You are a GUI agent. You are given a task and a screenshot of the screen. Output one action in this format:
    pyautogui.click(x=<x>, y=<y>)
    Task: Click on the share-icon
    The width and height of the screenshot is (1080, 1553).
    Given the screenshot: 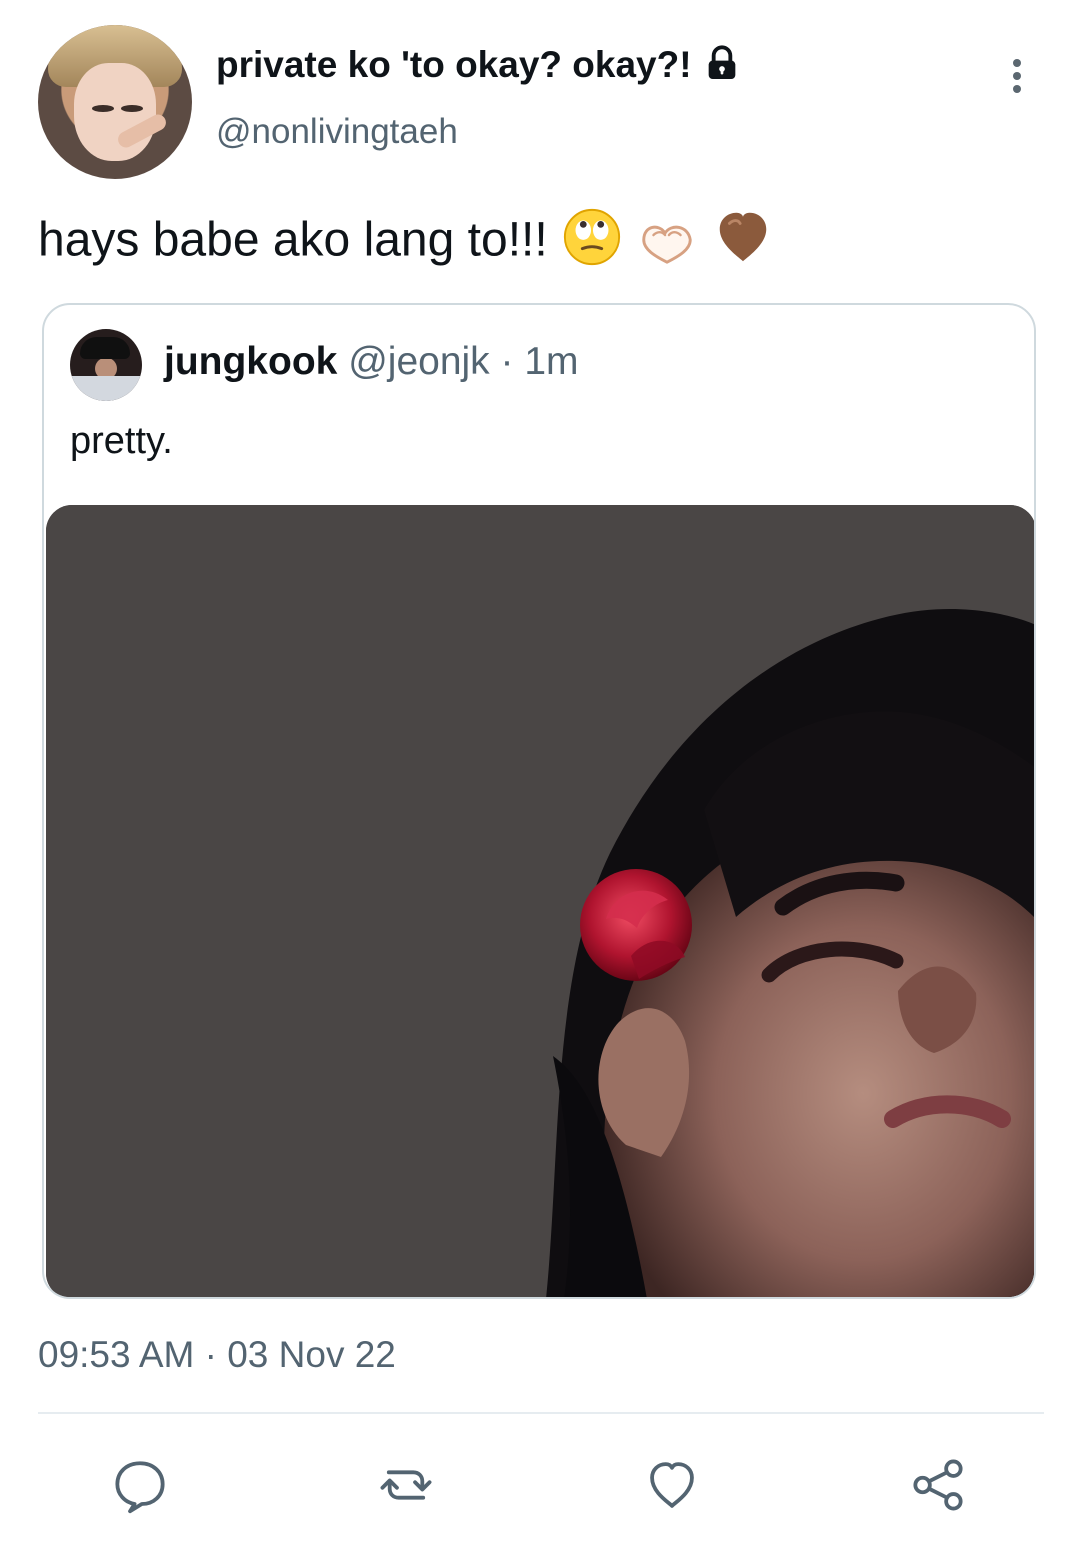 What is the action you would take?
    pyautogui.click(x=938, y=1485)
    